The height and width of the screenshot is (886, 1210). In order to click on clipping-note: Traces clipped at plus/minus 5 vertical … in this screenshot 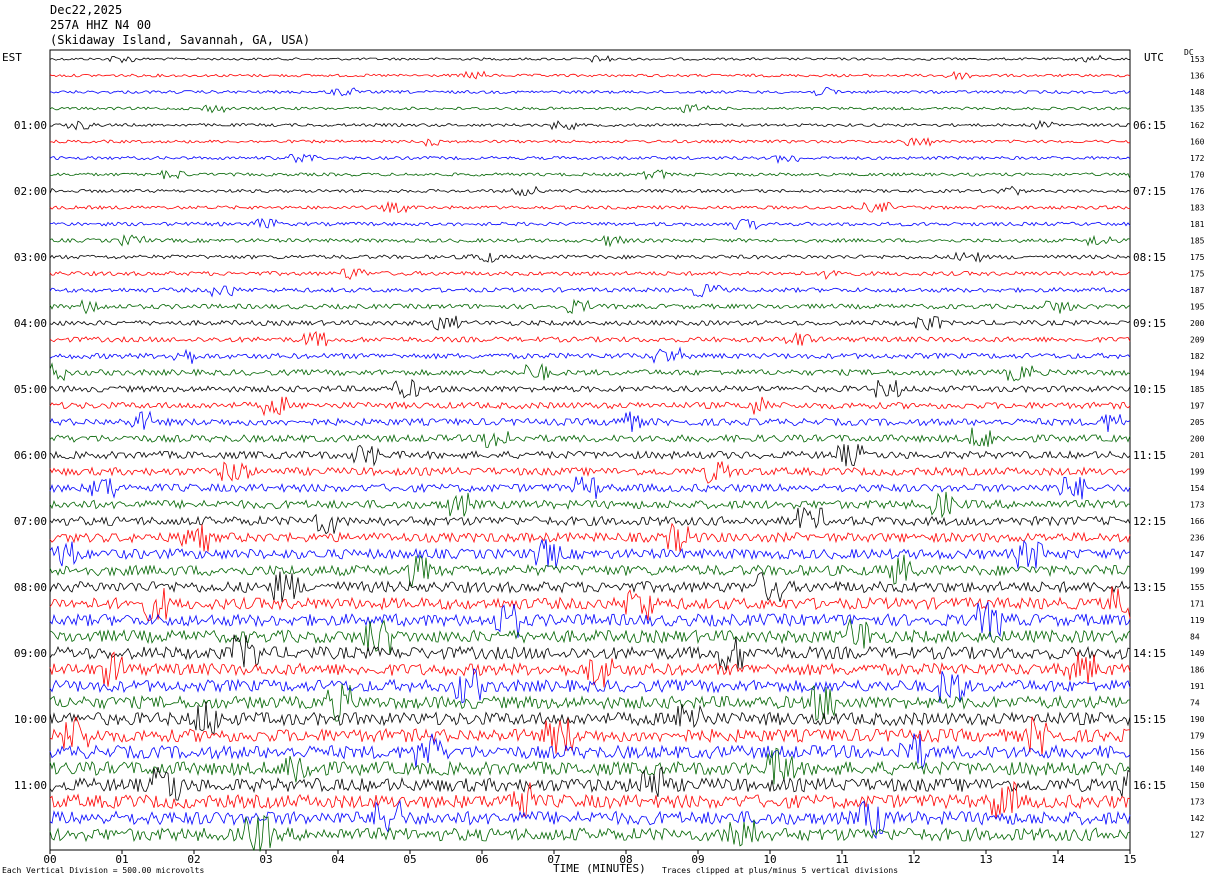, I will do `click(780, 870)`.